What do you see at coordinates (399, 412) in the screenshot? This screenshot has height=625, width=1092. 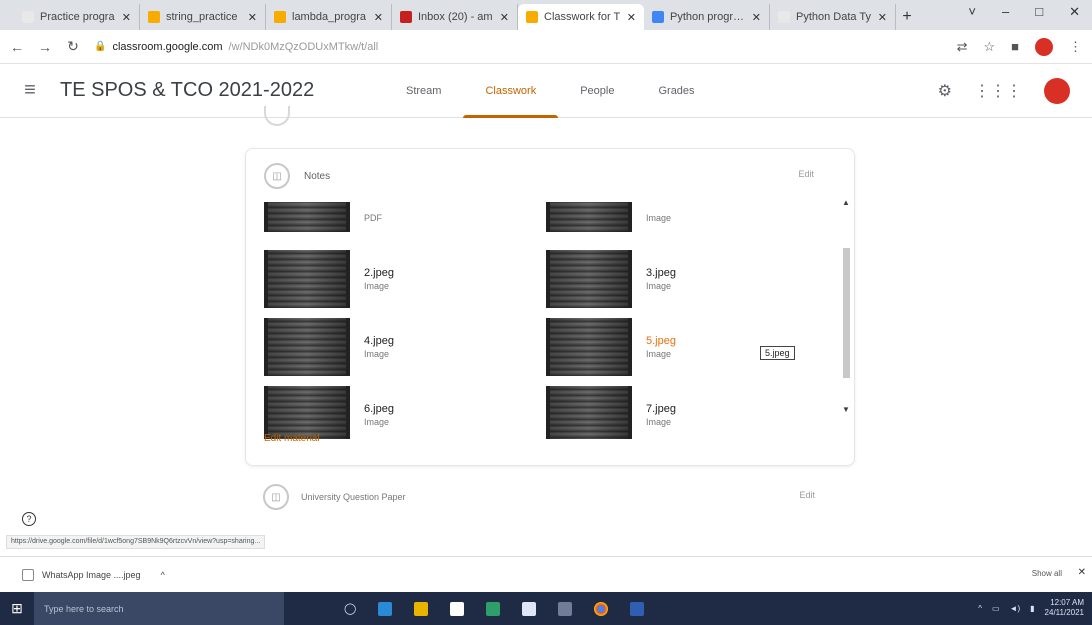 I see `attachment-item: 6.jpeg Image` at bounding box center [399, 412].